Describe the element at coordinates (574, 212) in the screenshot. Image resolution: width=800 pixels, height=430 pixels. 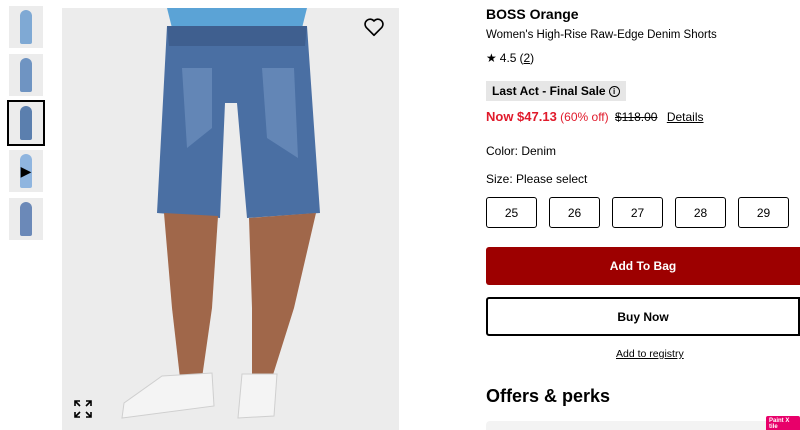
I see `size-option-26: 26` at that location.